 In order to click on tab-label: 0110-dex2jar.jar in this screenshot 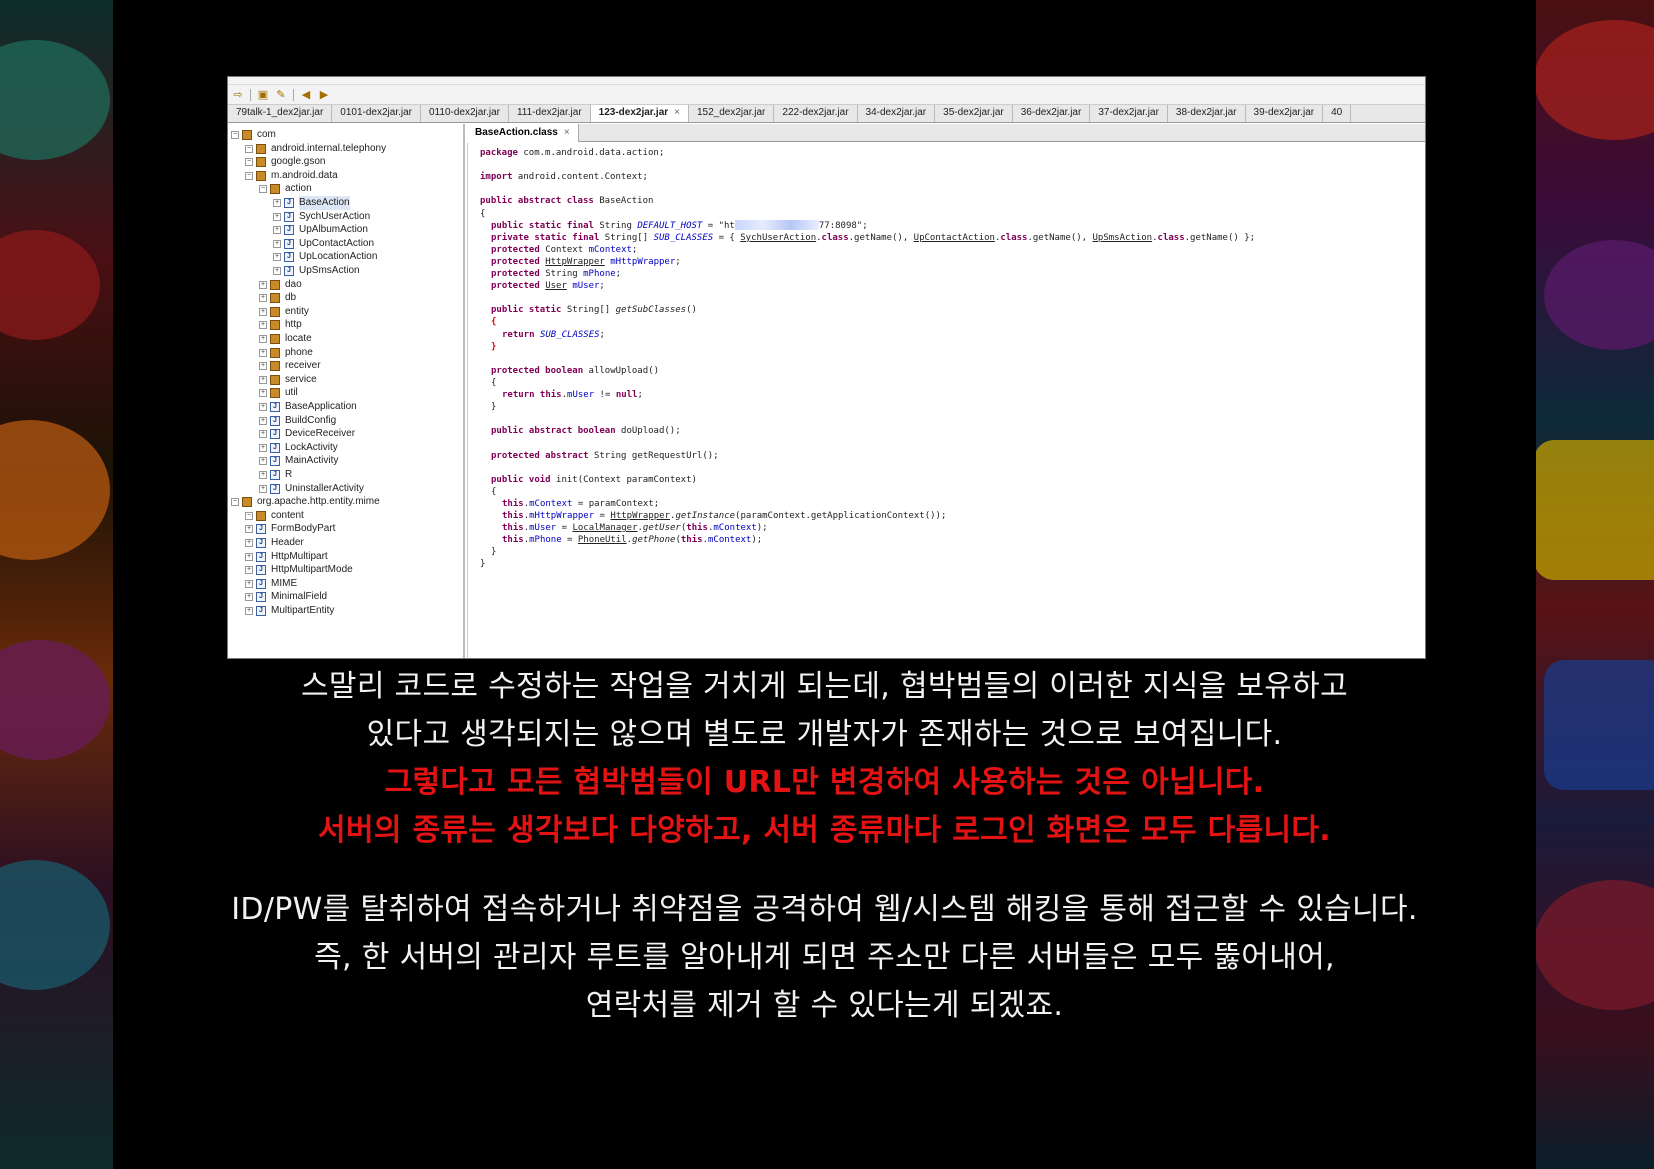, I will do `click(464, 112)`.